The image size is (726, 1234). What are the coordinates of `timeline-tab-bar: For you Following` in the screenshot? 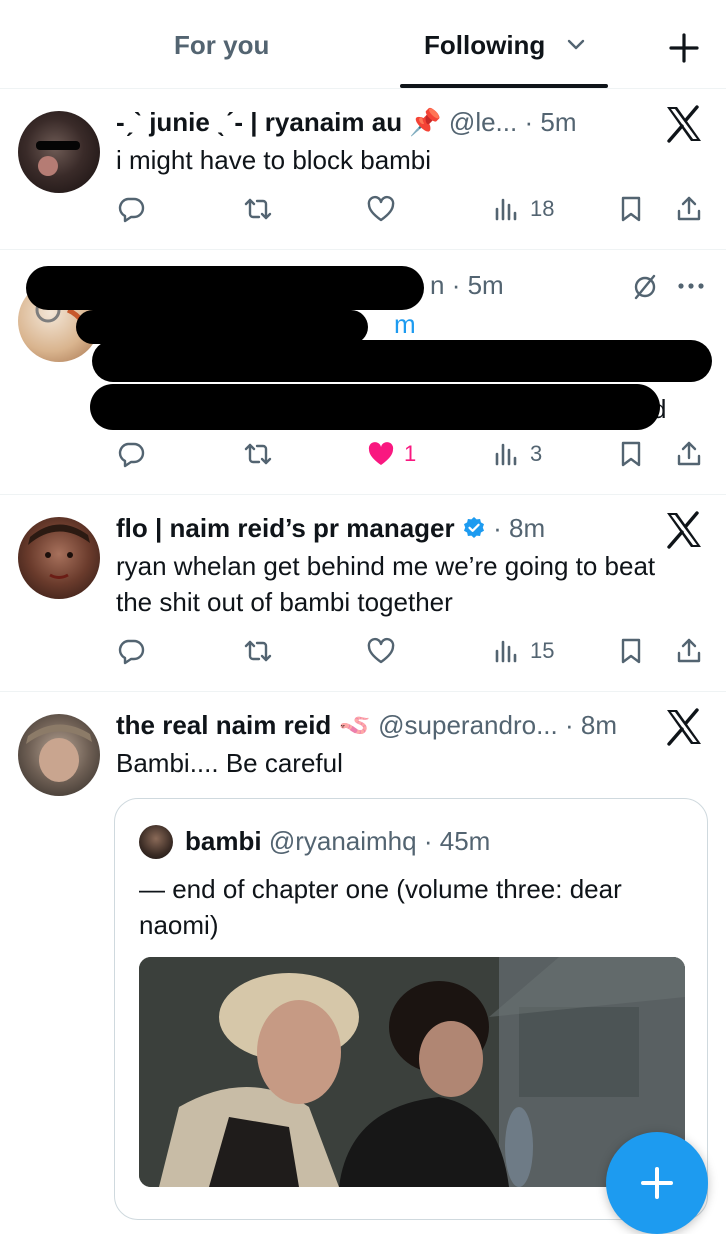 It's located at (363, 44).